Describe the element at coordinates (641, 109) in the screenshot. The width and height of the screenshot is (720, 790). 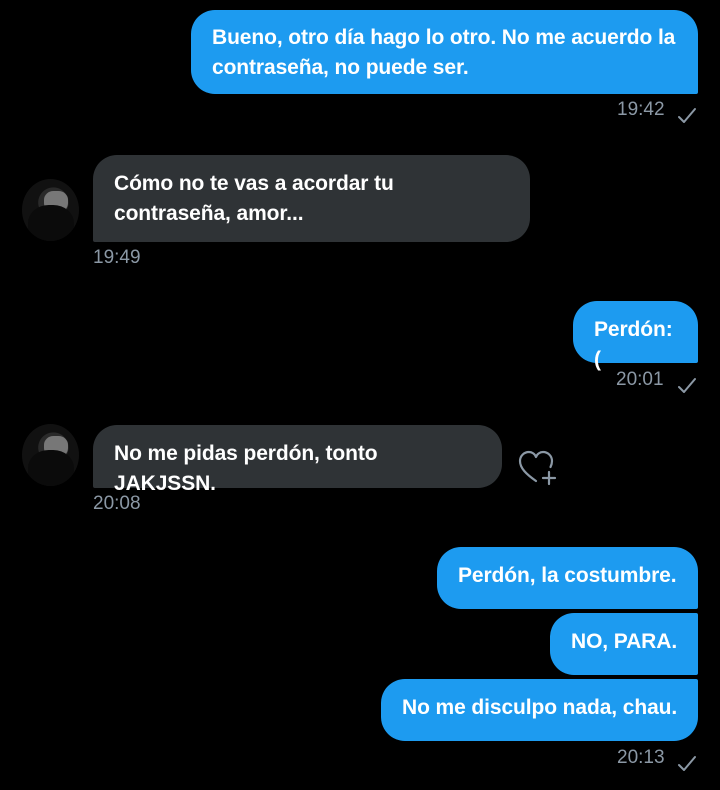
I see `message-timestamp: 19:42` at that location.